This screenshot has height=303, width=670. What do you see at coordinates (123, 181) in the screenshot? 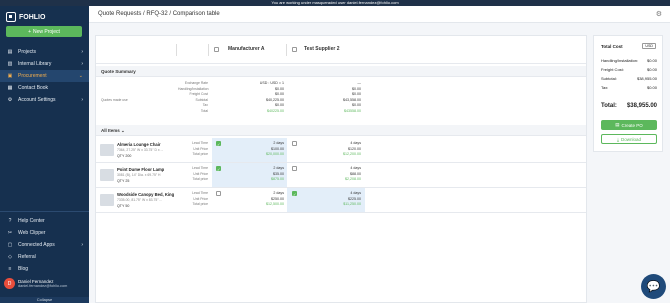
I see `item-quantity: QTY 25` at bounding box center [123, 181].